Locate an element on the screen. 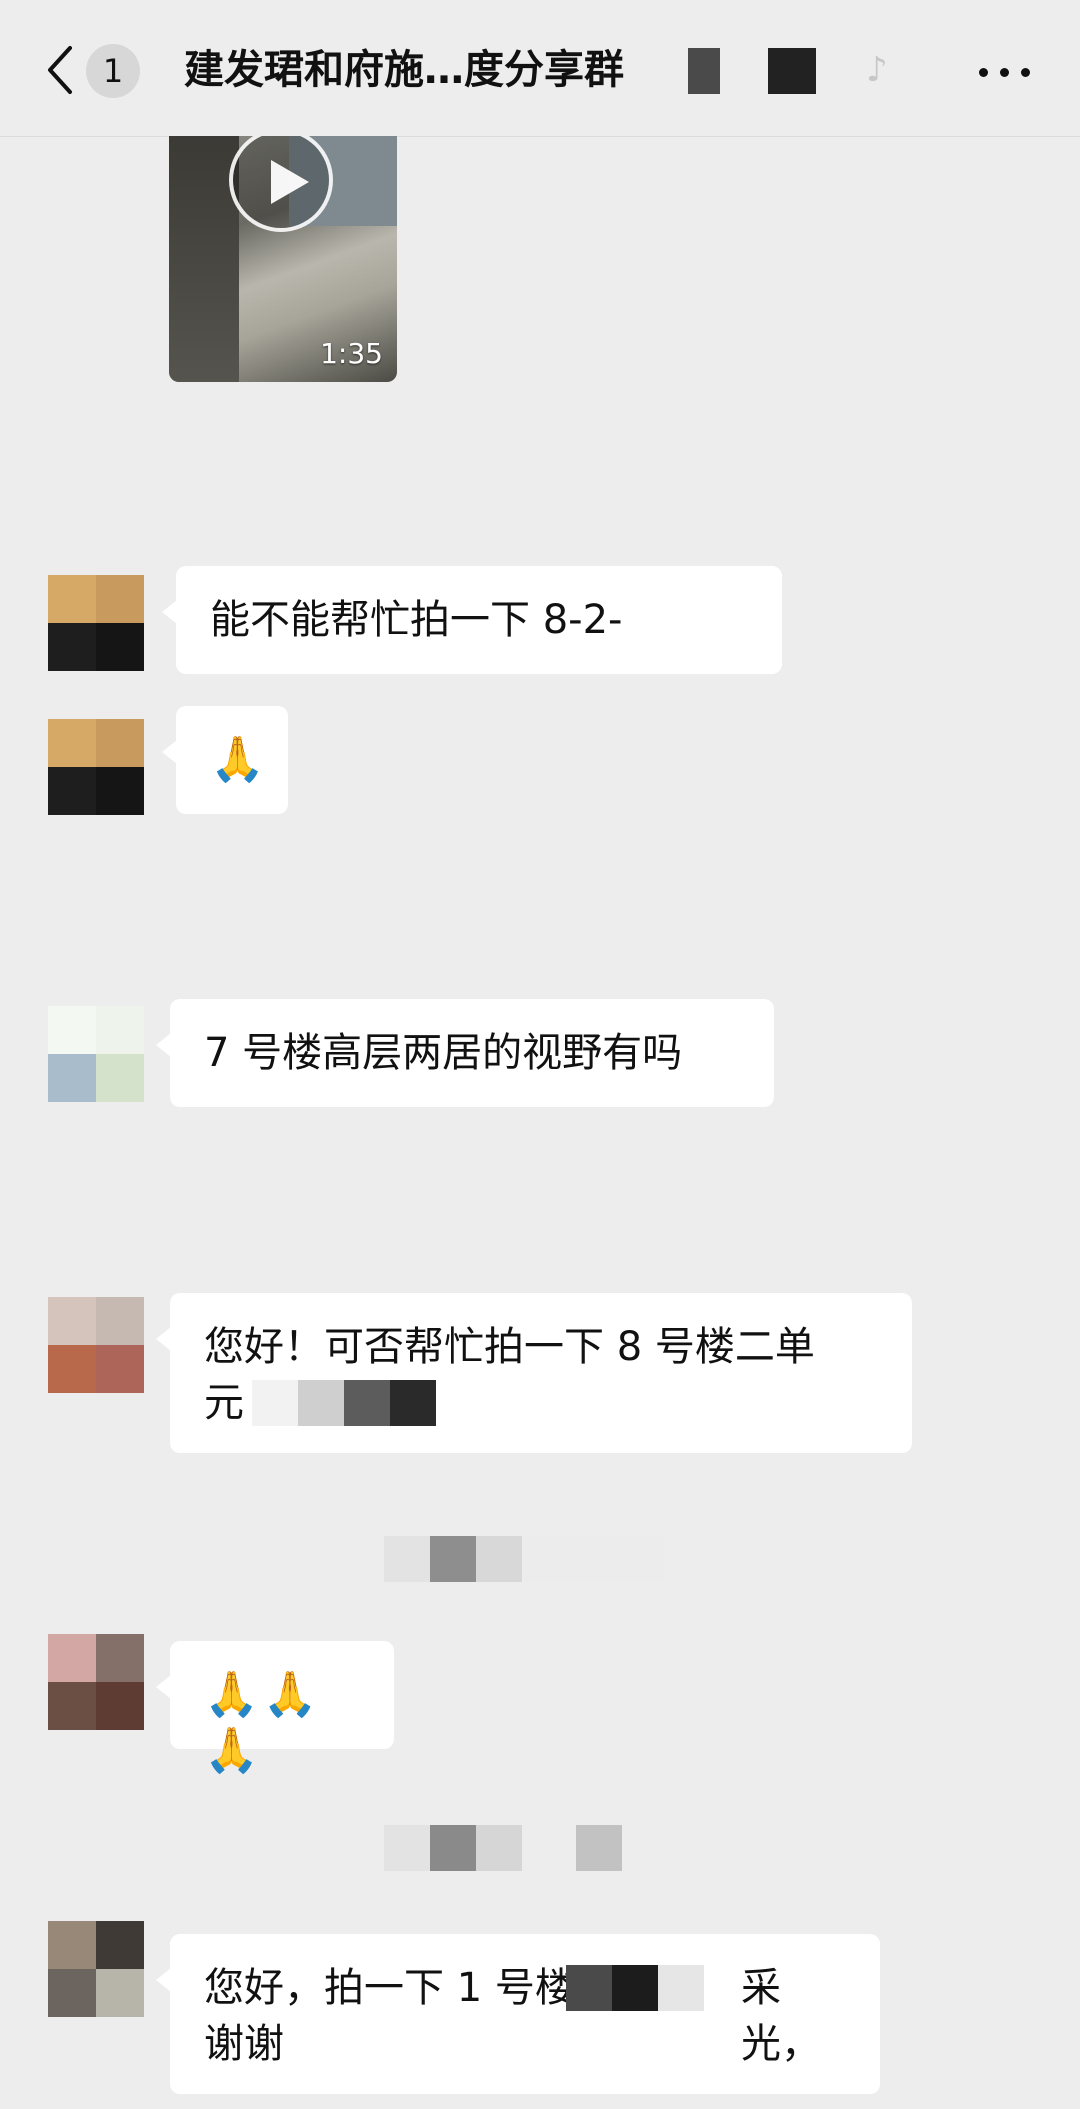 This screenshot has height=2109, width=1080. message-text: 能不能帮忙拍一下 8-2- is located at coordinates (416, 620).